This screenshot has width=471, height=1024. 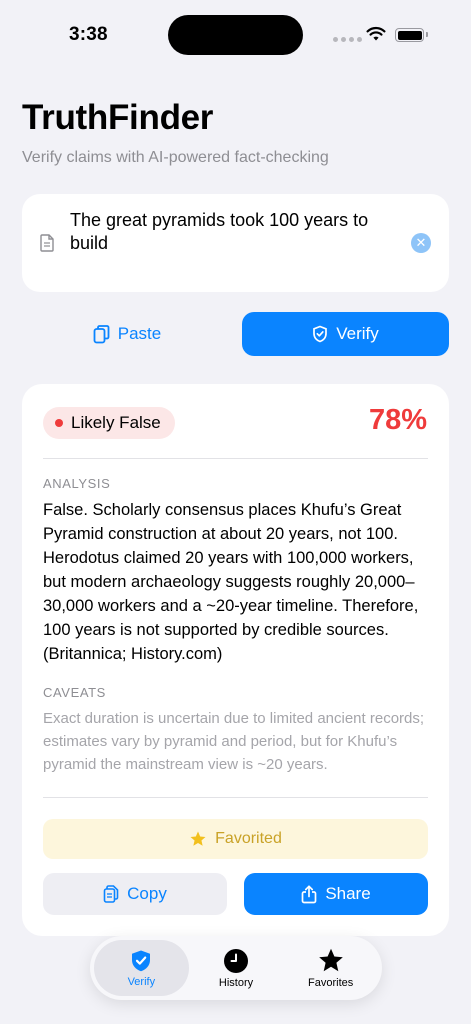 What do you see at coordinates (141, 981) in the screenshot?
I see `tab-label: Verify` at bounding box center [141, 981].